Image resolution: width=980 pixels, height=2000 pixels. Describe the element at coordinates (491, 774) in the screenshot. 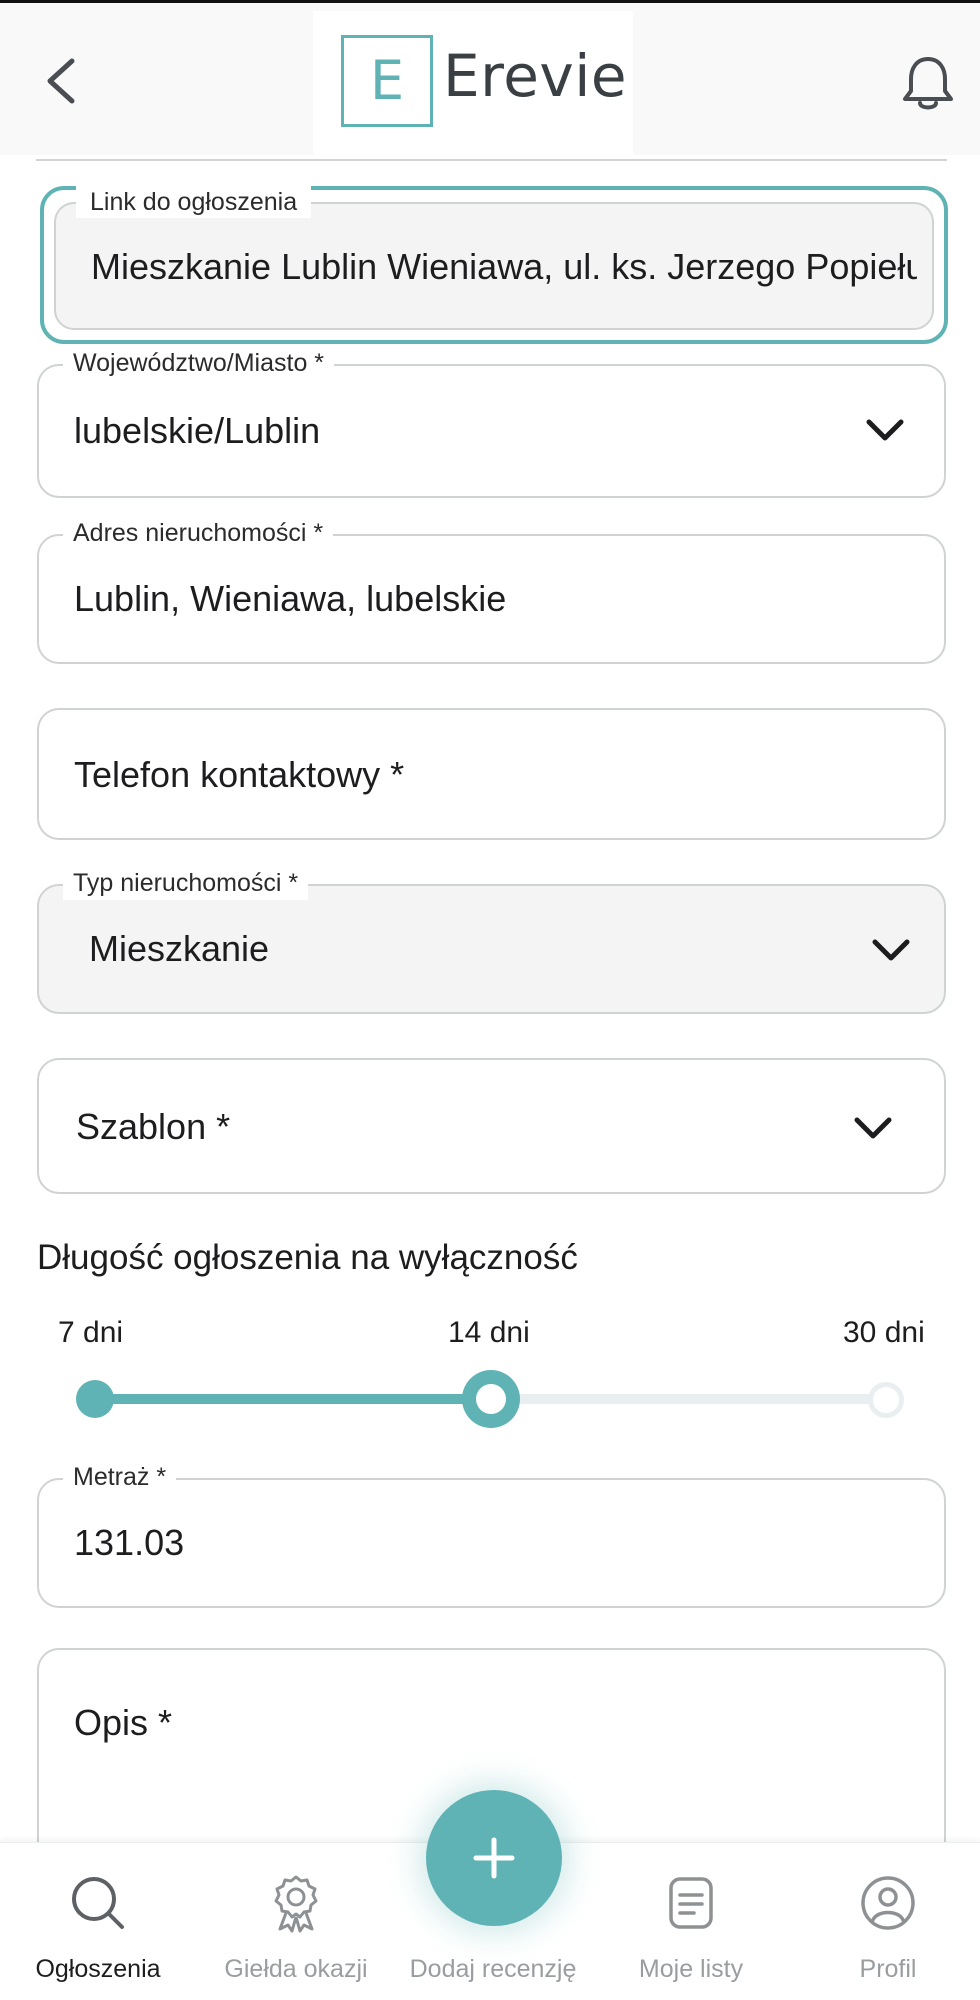

I see `phone-field: Telefon kontaktowy *` at that location.